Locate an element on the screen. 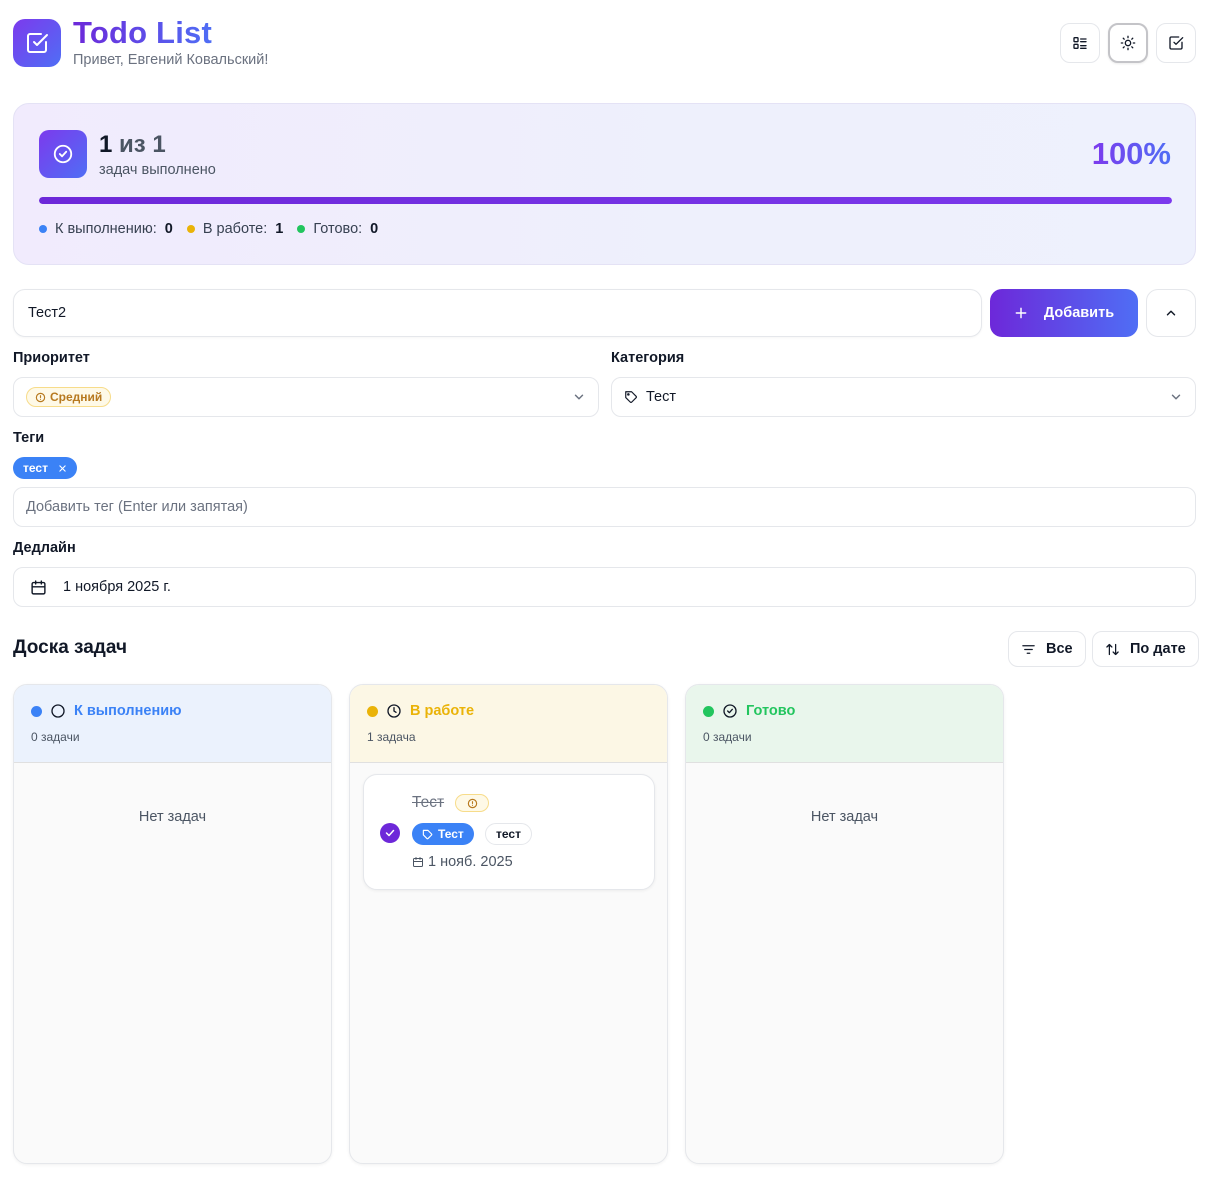 This screenshot has height=1195, width=1208. done-count: 1 is located at coordinates (106, 144).